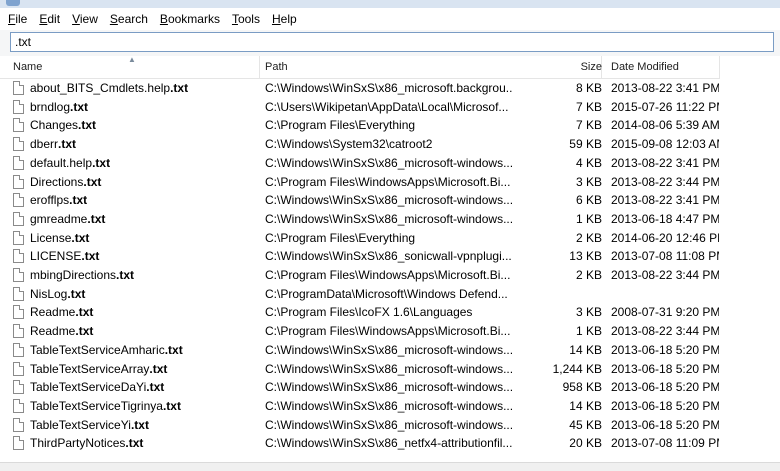  I want to click on file-date-modified: 2015-07-26 11:22 PM, so click(665, 106).